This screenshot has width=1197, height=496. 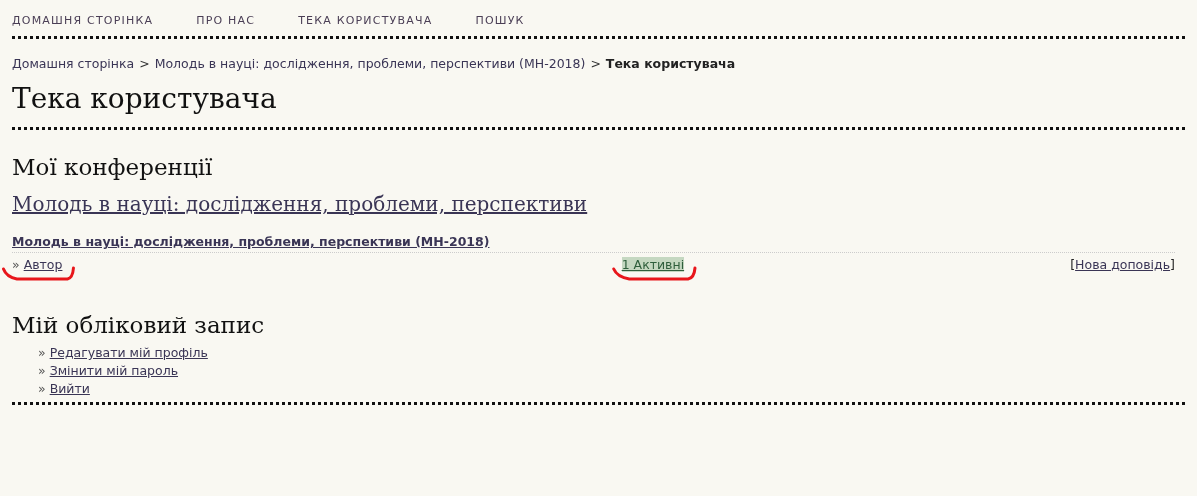 What do you see at coordinates (1073, 264) in the screenshot?
I see `bracket: [` at bounding box center [1073, 264].